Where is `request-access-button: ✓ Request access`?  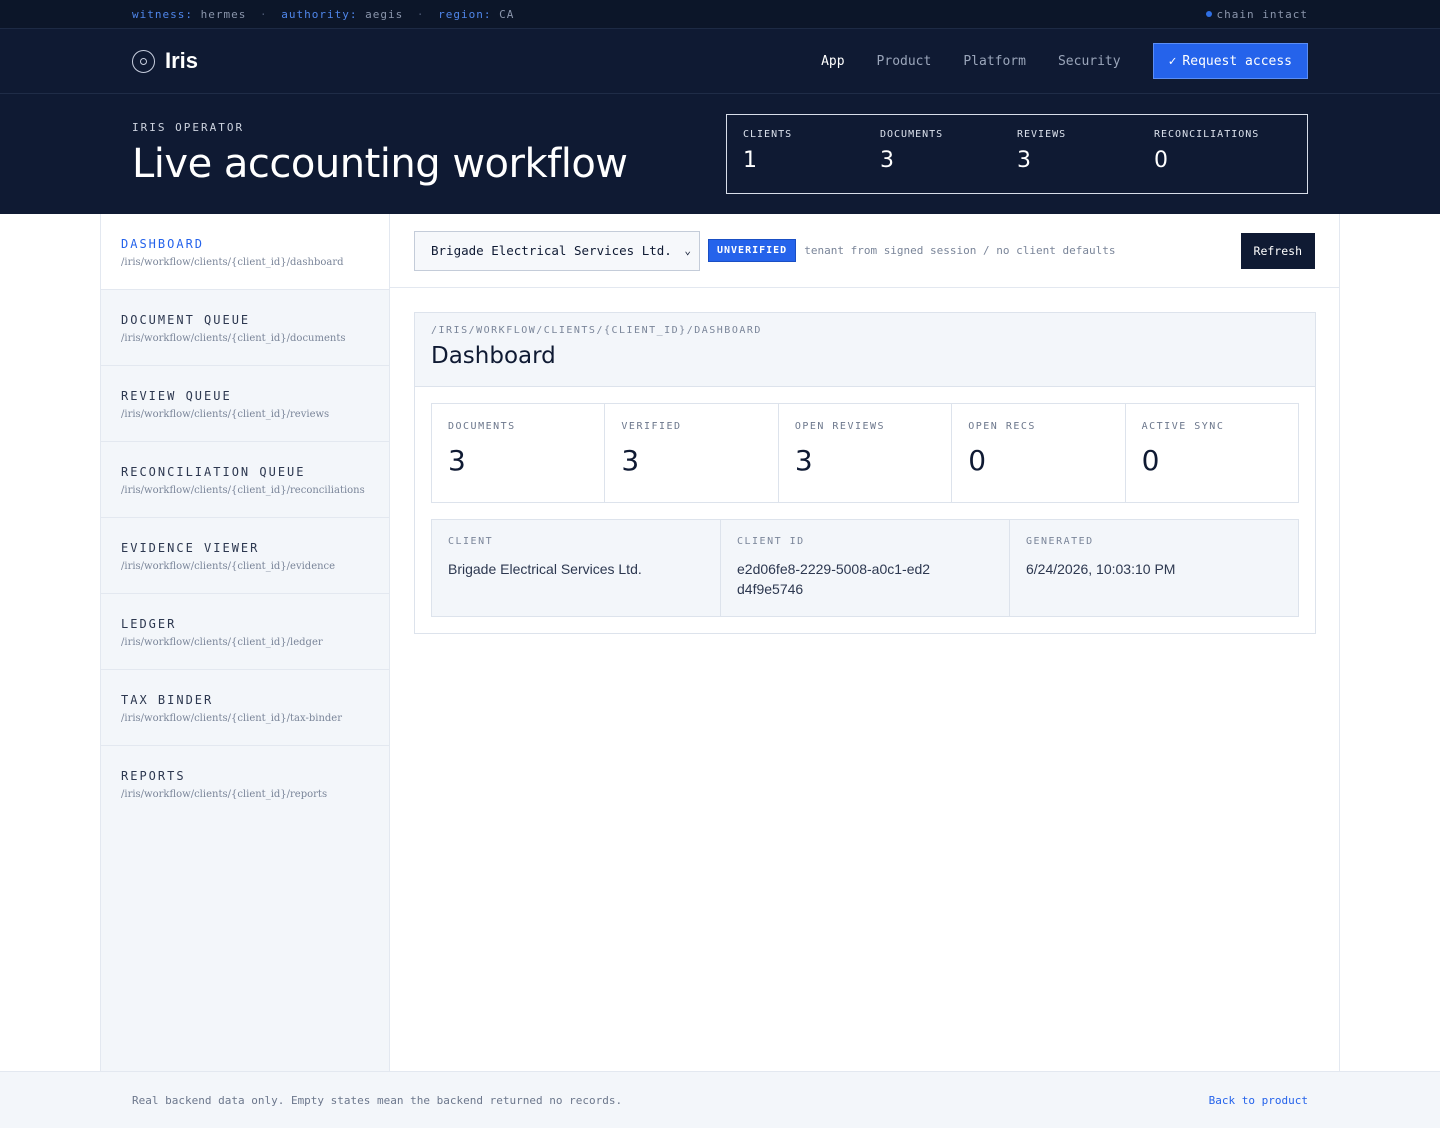 request-access-button: ✓ Request access is located at coordinates (1230, 61).